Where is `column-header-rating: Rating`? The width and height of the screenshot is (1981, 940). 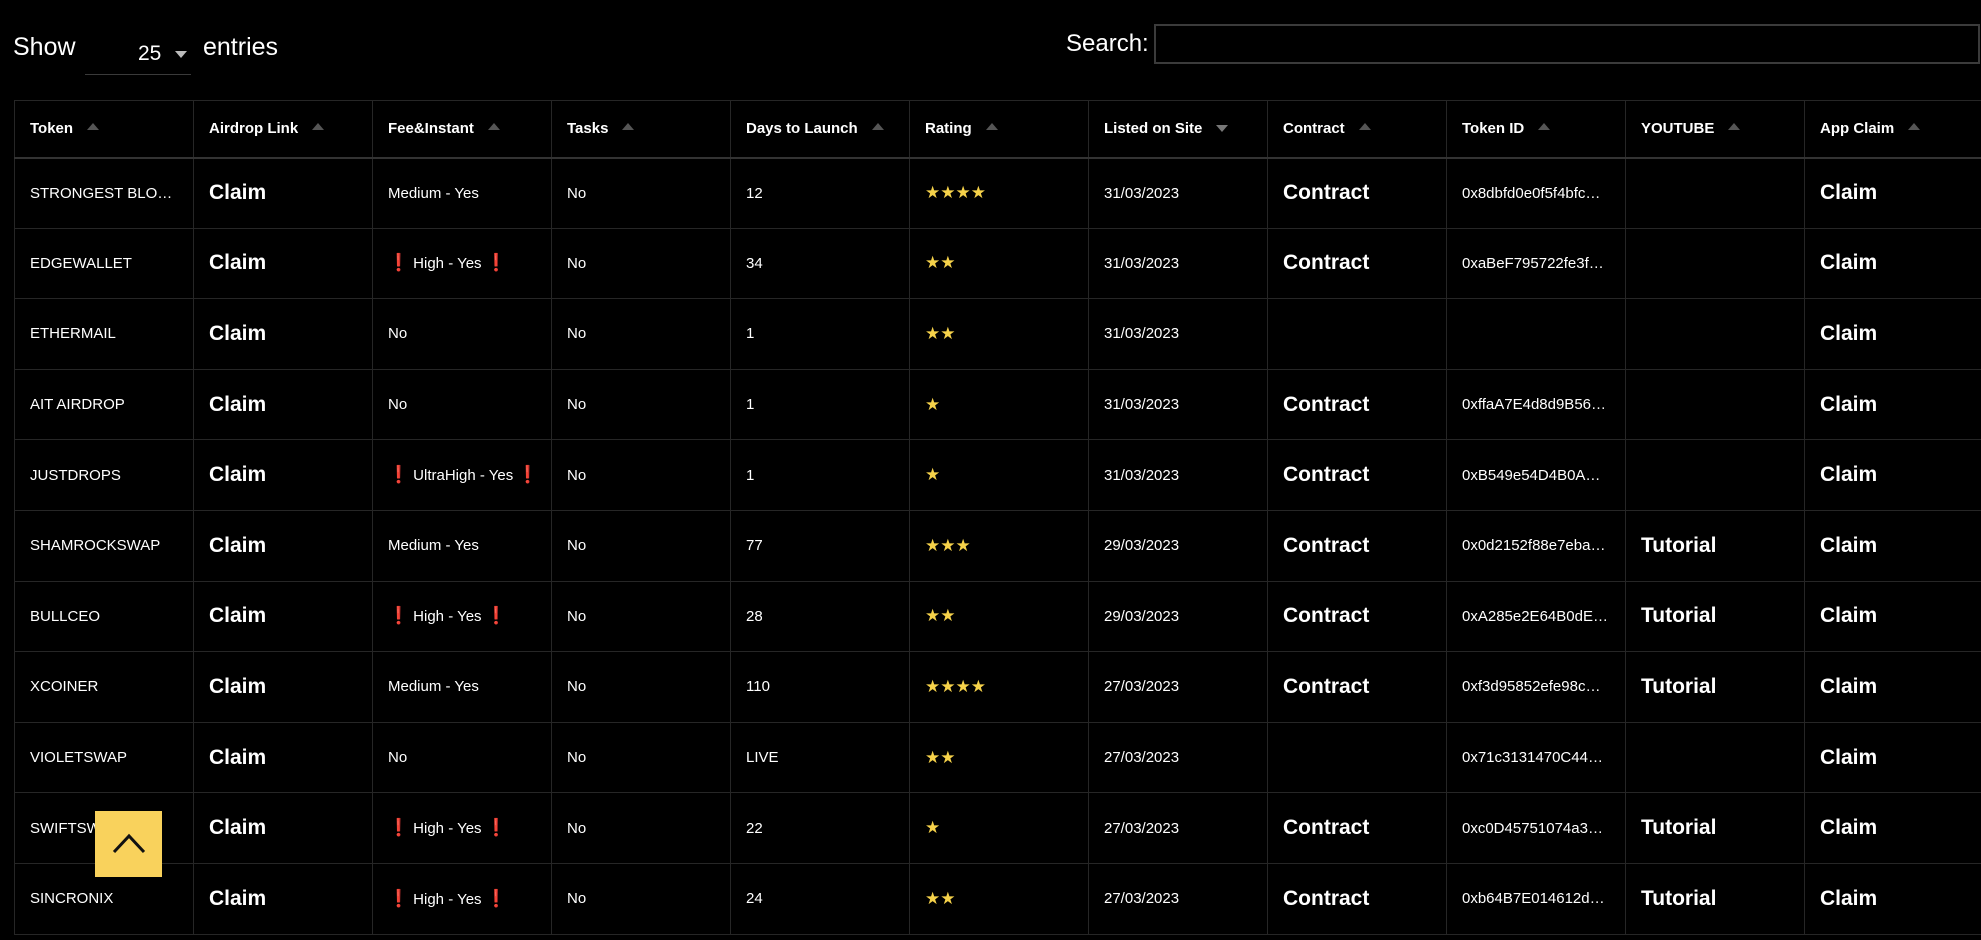 column-header-rating: Rating is located at coordinates (999, 129).